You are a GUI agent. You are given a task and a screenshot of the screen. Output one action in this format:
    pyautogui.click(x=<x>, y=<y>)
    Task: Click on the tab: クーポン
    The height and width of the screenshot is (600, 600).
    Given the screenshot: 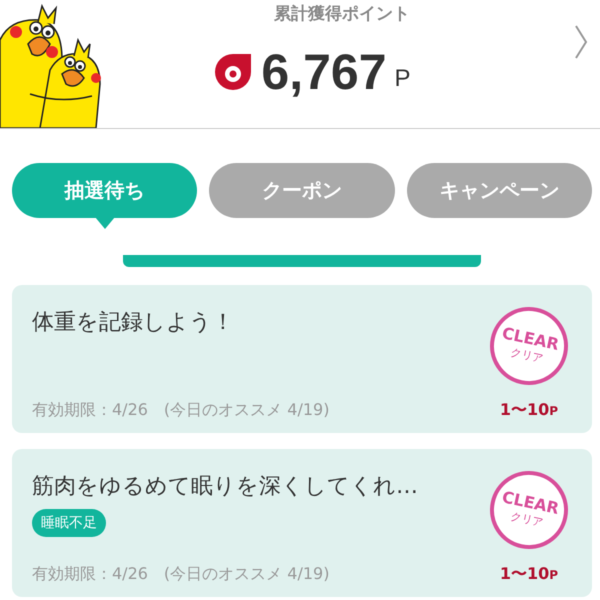 What is the action you would take?
    pyautogui.click(x=302, y=190)
    